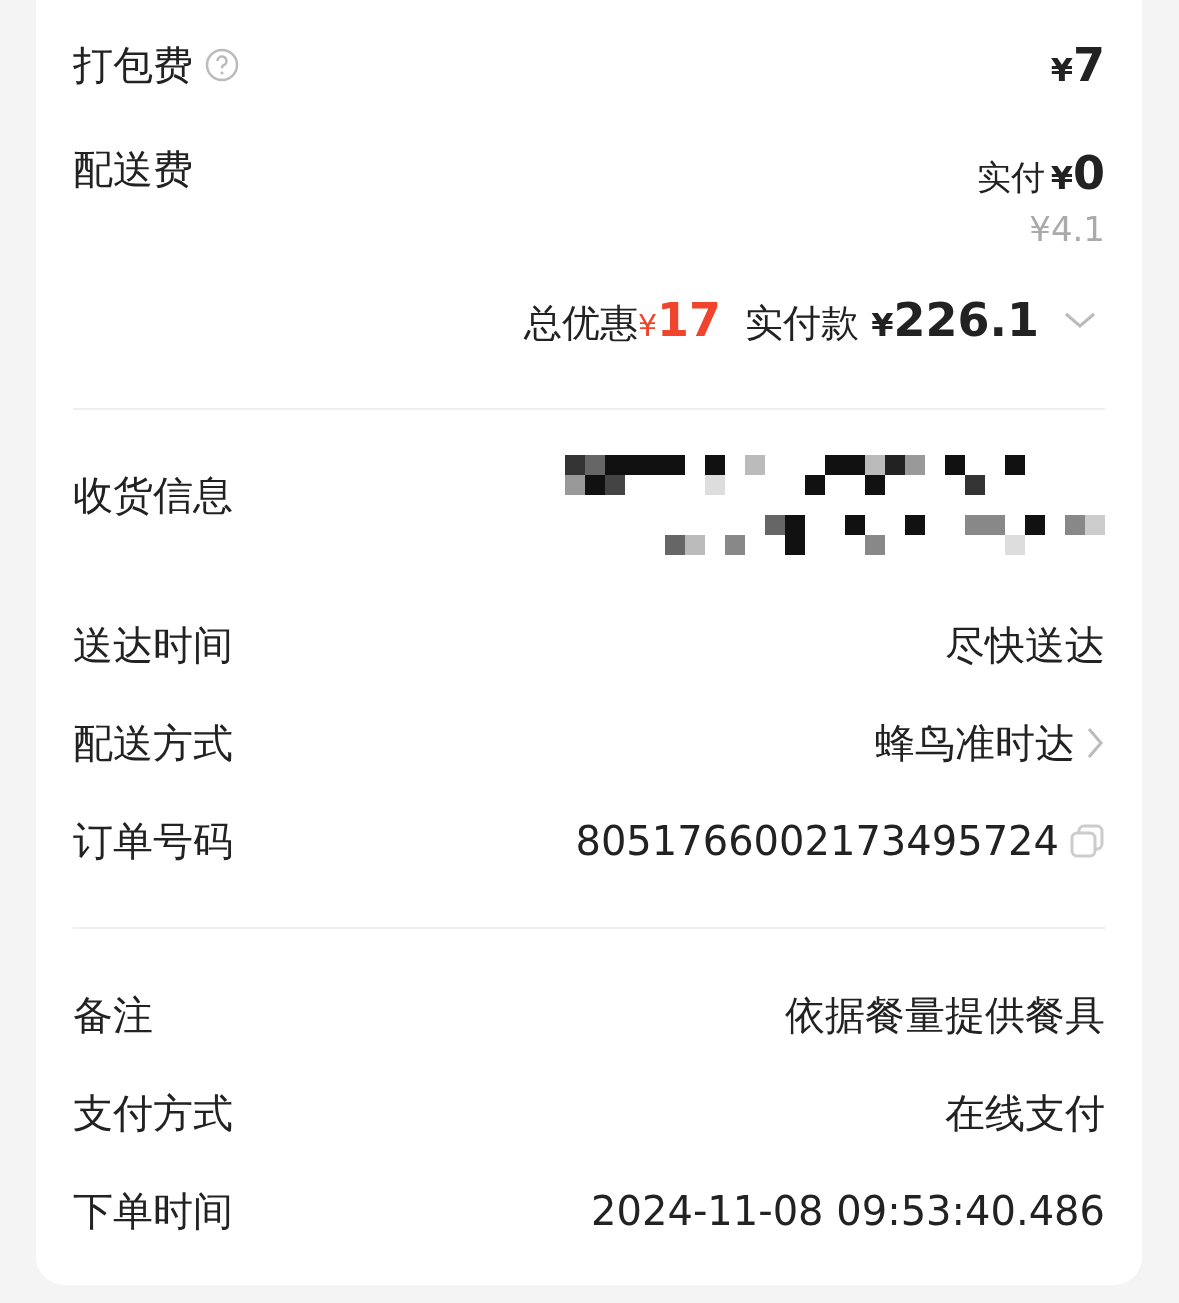 The height and width of the screenshot is (1303, 1179). What do you see at coordinates (1080, 320) in the screenshot?
I see `chevron-down-icon` at bounding box center [1080, 320].